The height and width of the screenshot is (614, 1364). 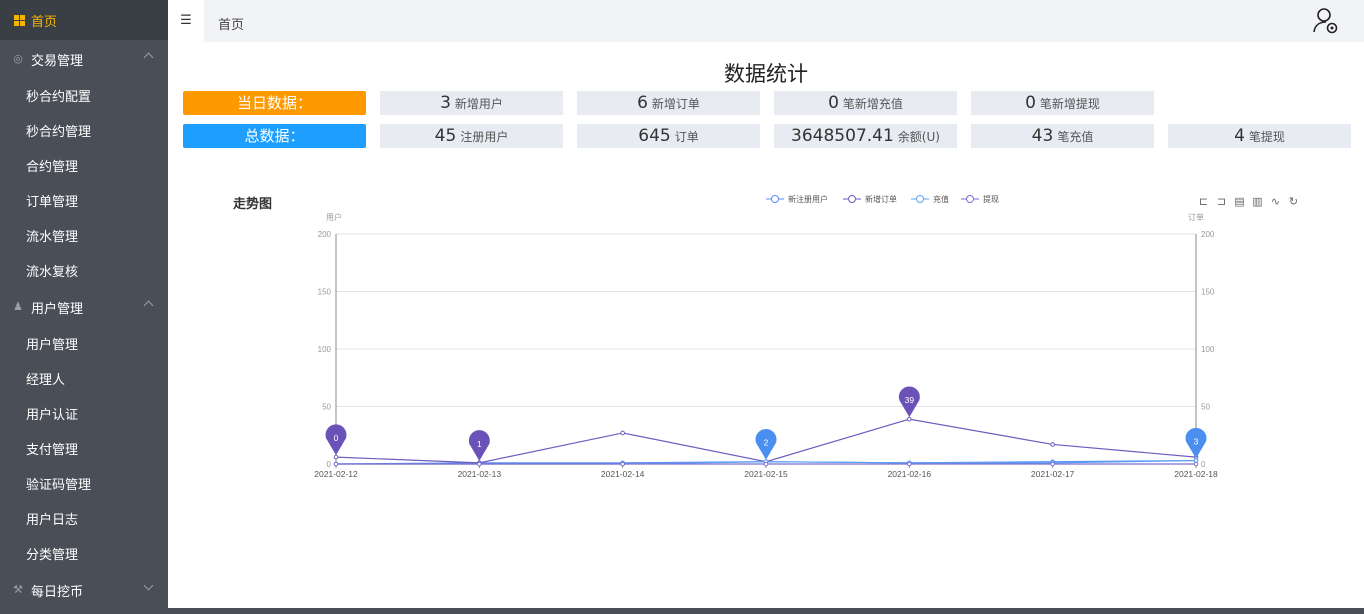 I want to click on today-stats-row: 当日数据： 3 新增用户 6 新增订单 0 笔新增充值 0 笔新增提现, so click(x=675, y=103).